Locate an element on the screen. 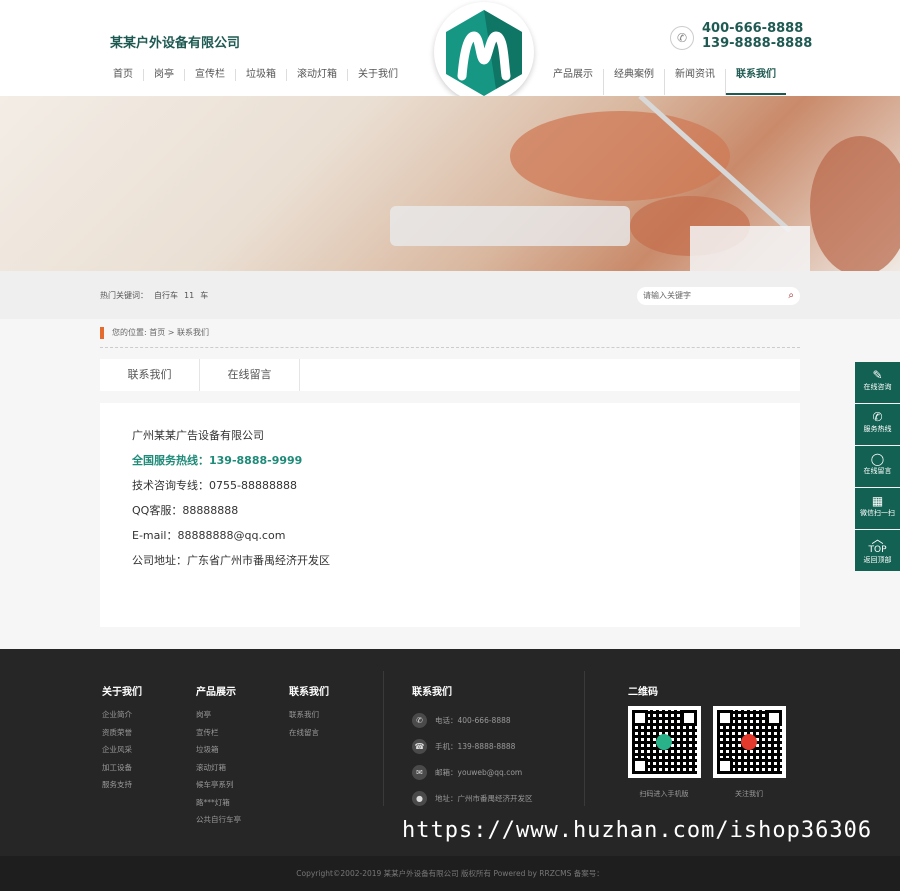 This screenshot has width=900, height=891. footer-link: 联系我们 is located at coordinates (309, 715).